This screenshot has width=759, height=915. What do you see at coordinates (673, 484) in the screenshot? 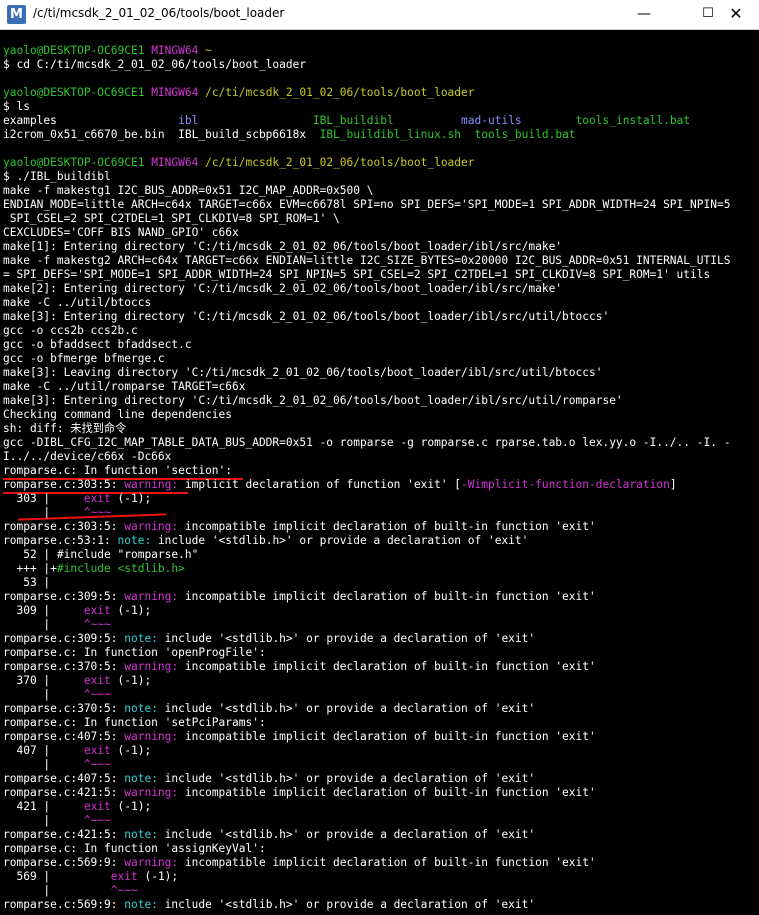
I see `terminal-text: ]` at bounding box center [673, 484].